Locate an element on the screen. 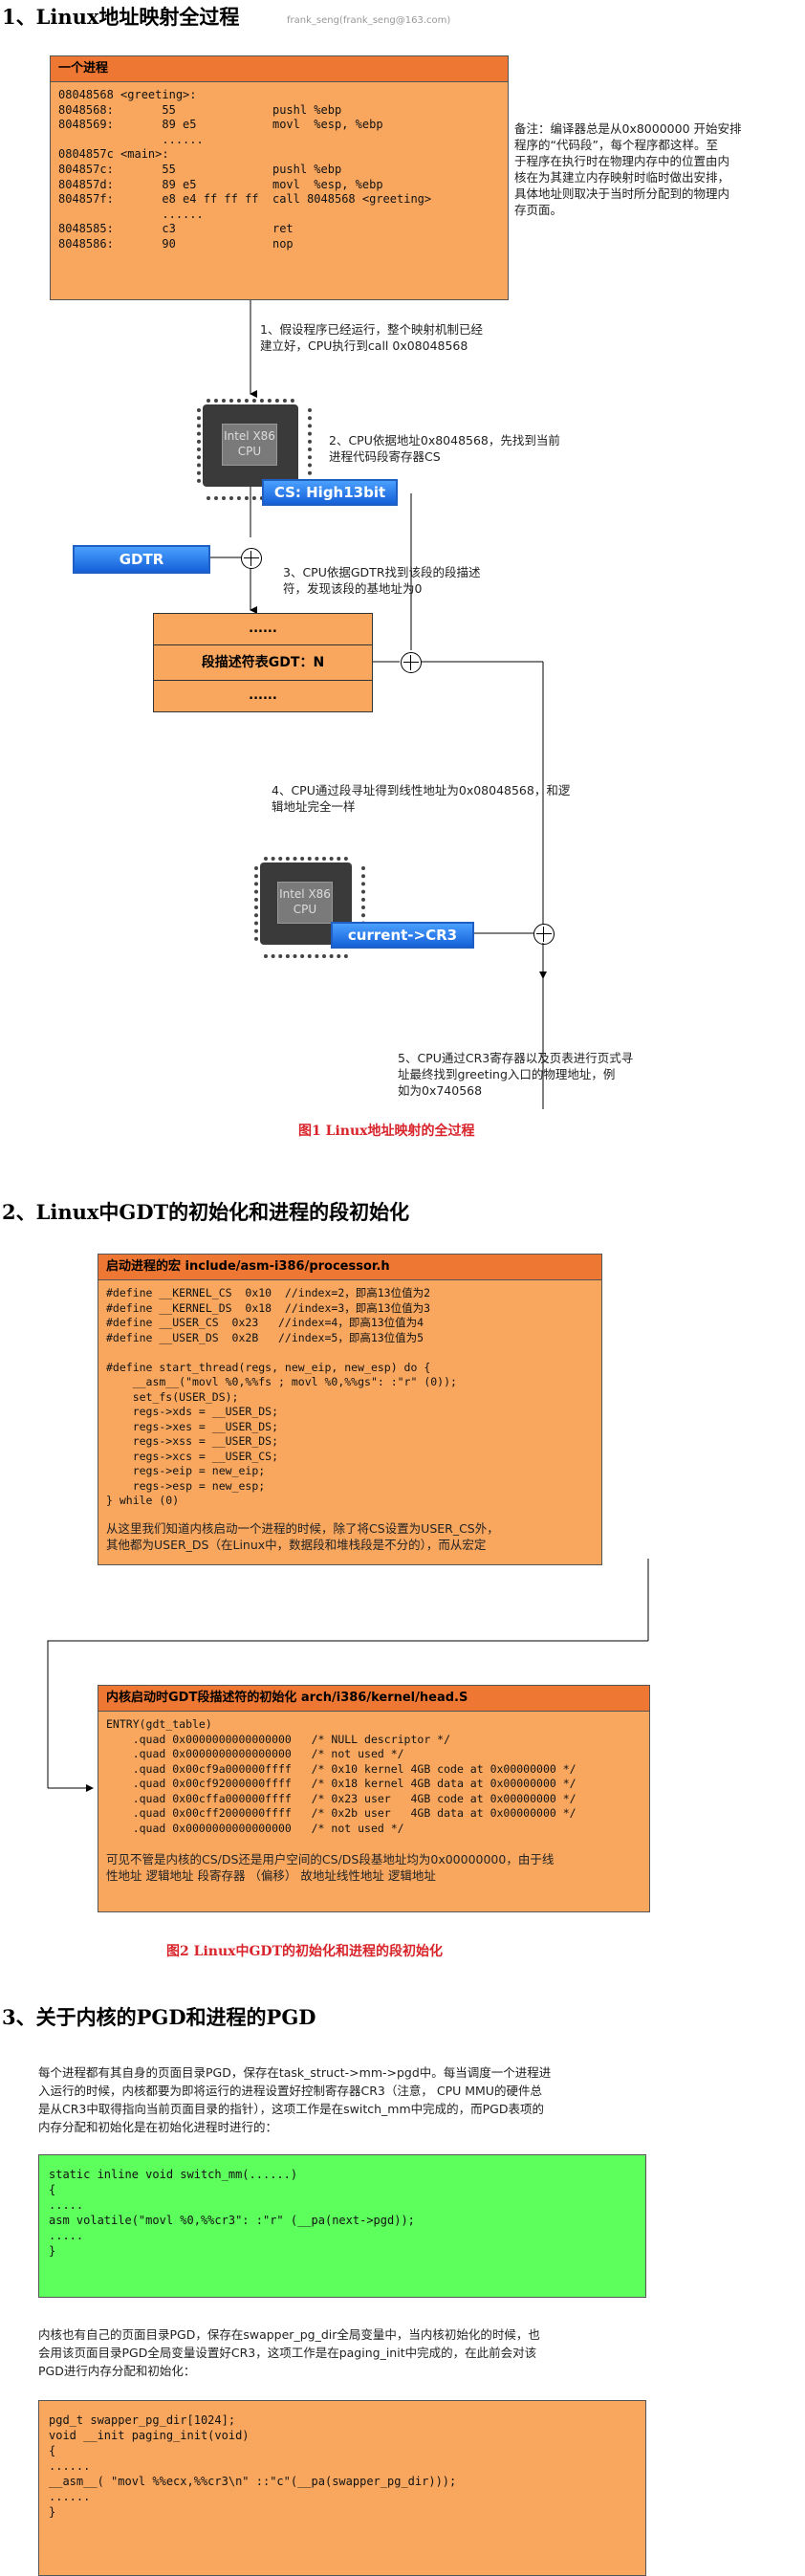  note-line: 如为0x740568 is located at coordinates (440, 1090).